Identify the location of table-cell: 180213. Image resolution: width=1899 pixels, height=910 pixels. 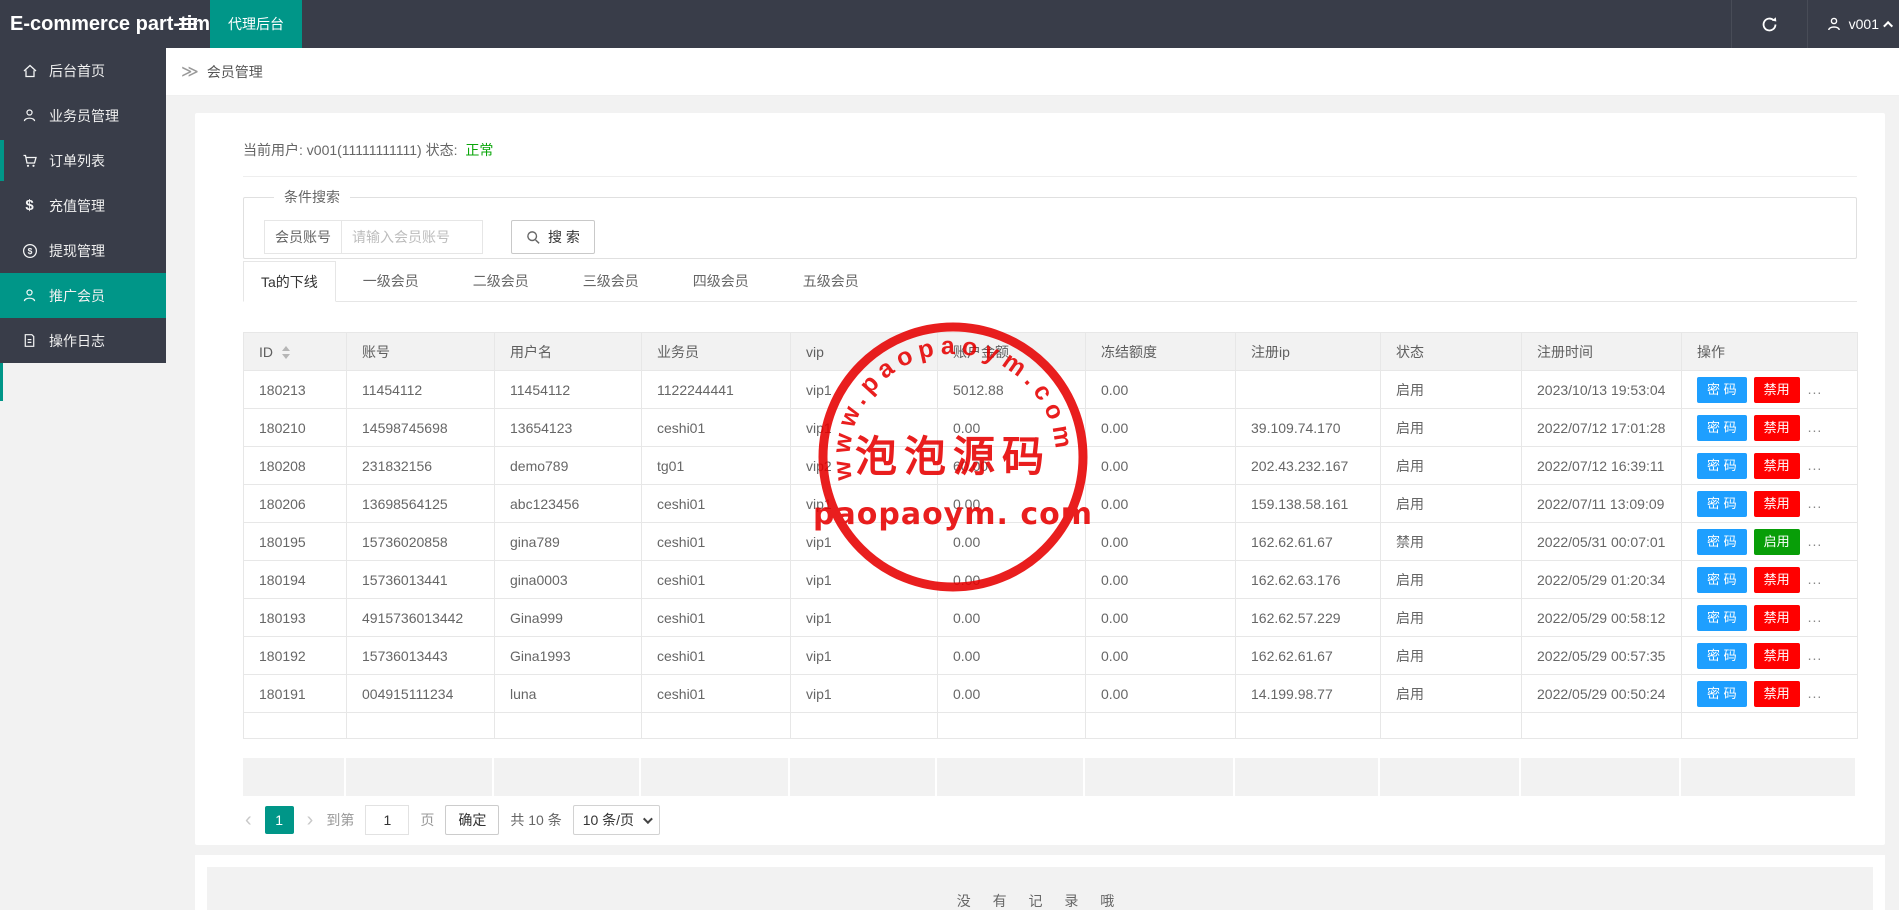
(295, 389).